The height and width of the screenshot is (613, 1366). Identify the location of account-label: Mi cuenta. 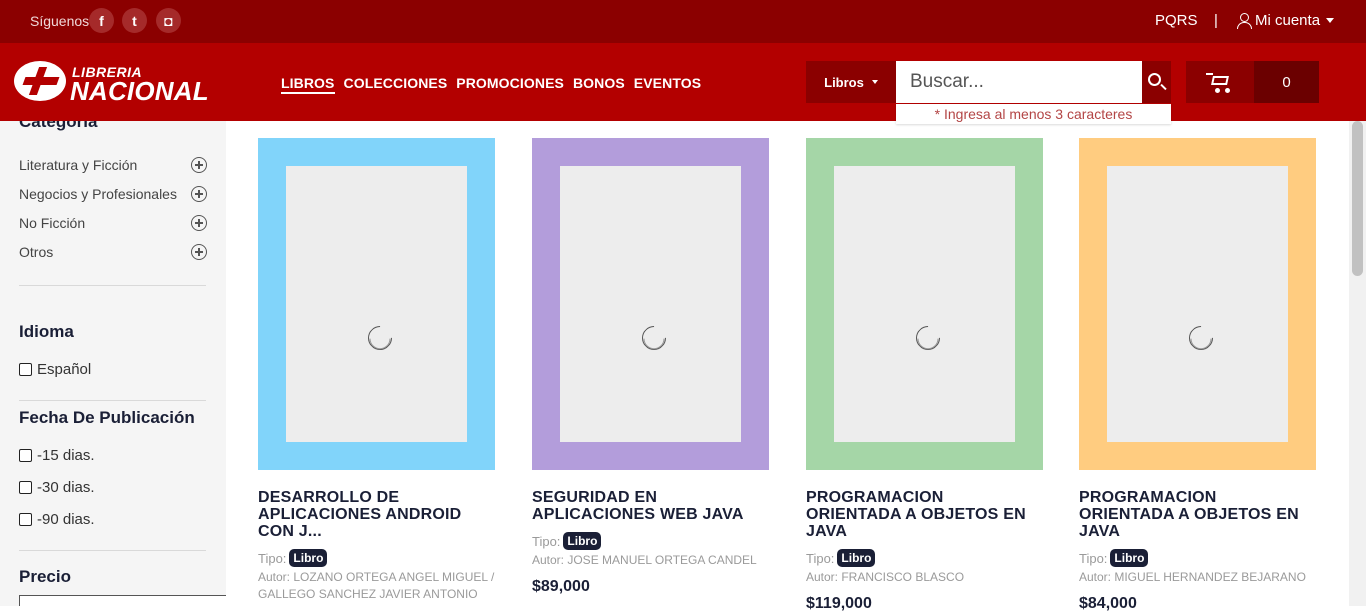
(1288, 20).